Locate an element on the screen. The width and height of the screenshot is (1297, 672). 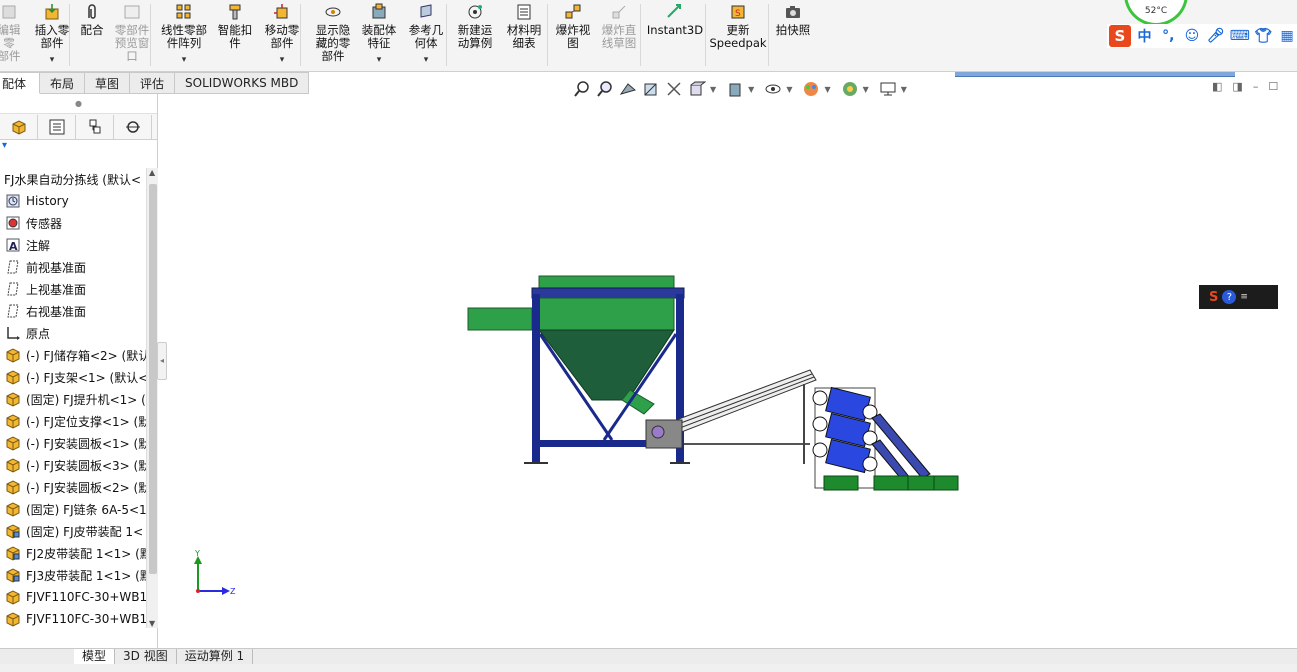
keyboard-icon: ⌨ is located at coordinates (1240, 36).